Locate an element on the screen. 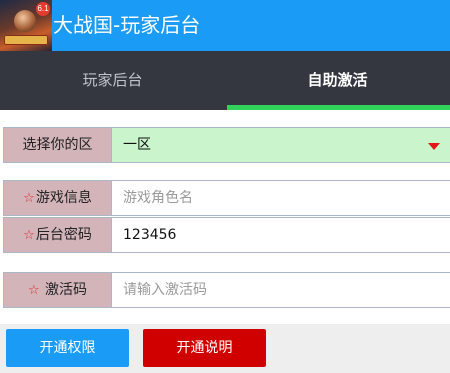  open-rights-button: 开通权限 is located at coordinates (67, 348).